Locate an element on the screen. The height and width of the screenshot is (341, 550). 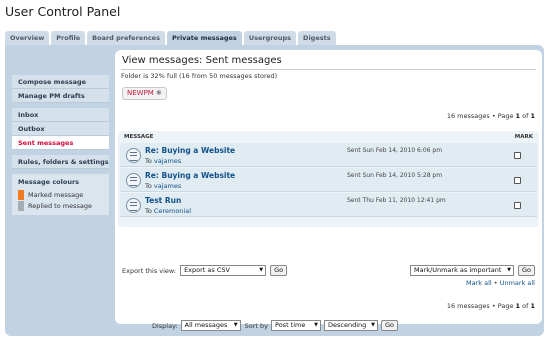
mark-links: Mark all • Unmark all is located at coordinates (500, 283).